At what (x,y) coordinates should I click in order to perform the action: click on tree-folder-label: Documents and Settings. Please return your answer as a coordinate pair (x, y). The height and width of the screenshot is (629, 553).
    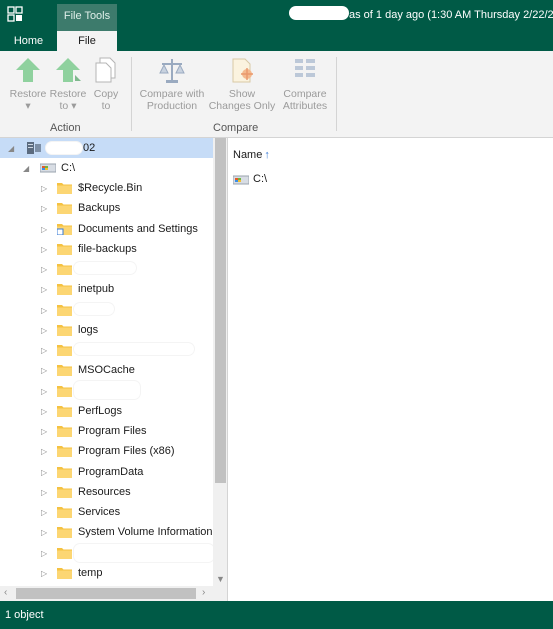
    Looking at the image, I should click on (138, 228).